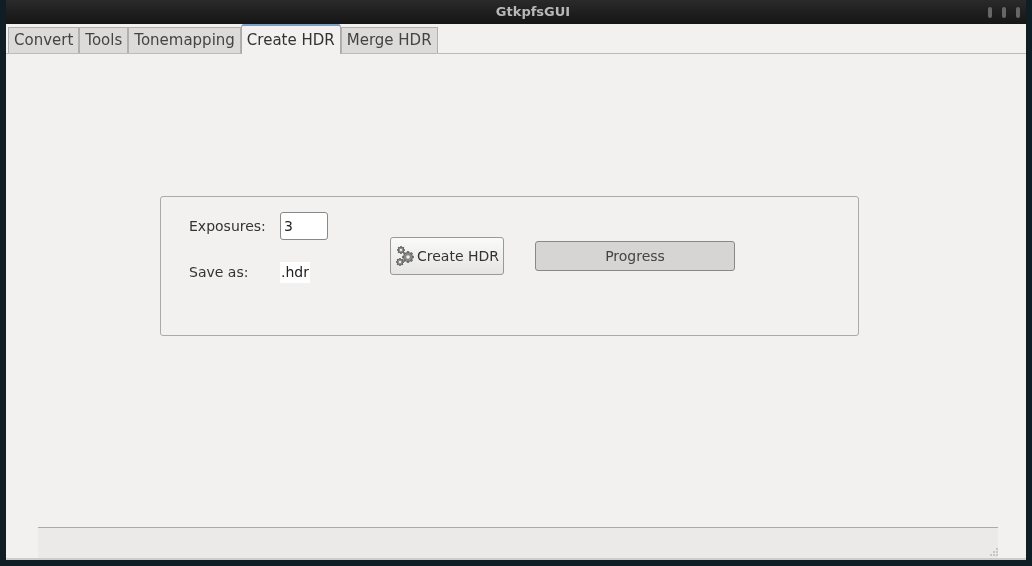 This screenshot has width=1032, height=566. I want to click on tab: Merge HDR, so click(389, 40).